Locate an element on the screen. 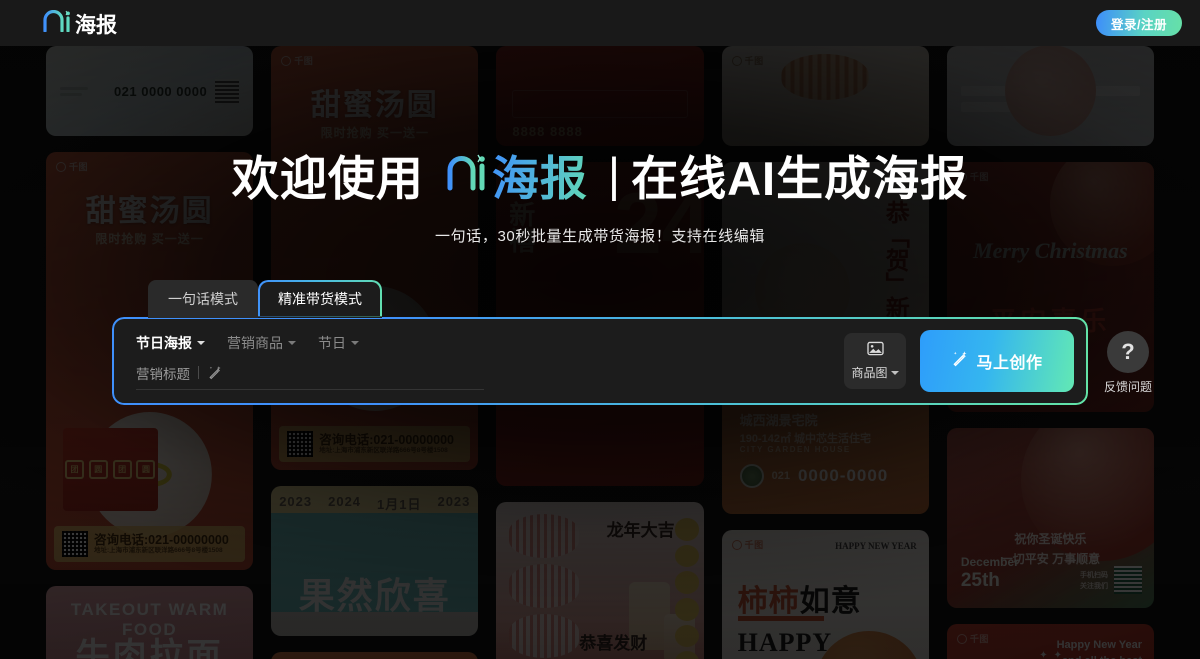 This screenshot has width=1200, height=659. select-marketing-product-label: 营销商品 is located at coordinates (255, 342).